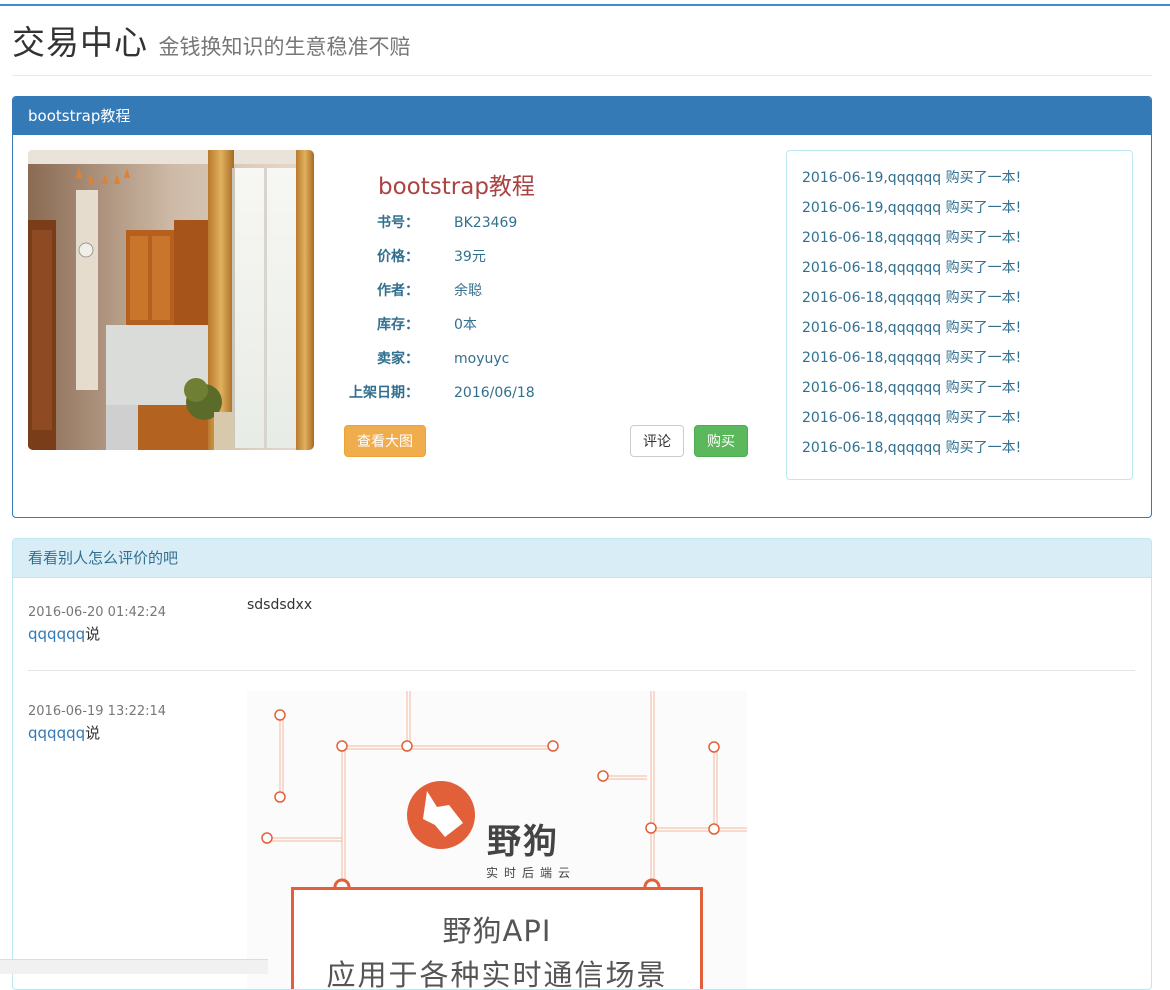 The image size is (1170, 990). What do you see at coordinates (582, 116) in the screenshot?
I see `book-panel-heading: bootstrap教程` at bounding box center [582, 116].